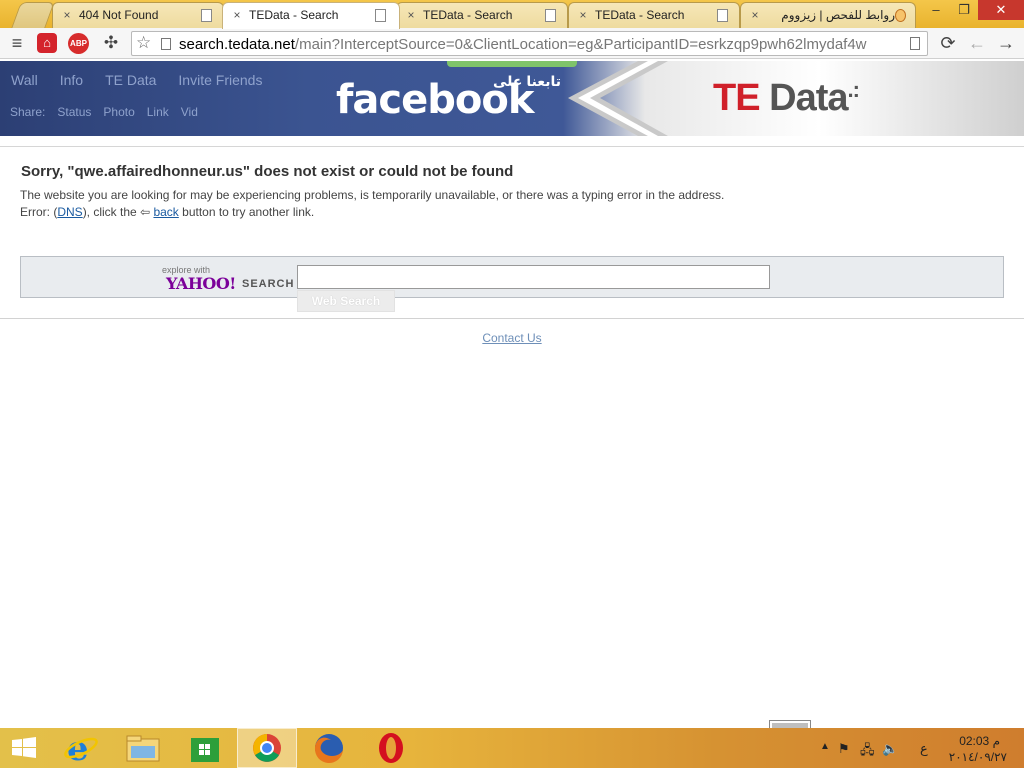 This screenshot has width=1024, height=773. Describe the element at coordinates (24, 748) in the screenshot. I see `windows-start-icon` at that location.